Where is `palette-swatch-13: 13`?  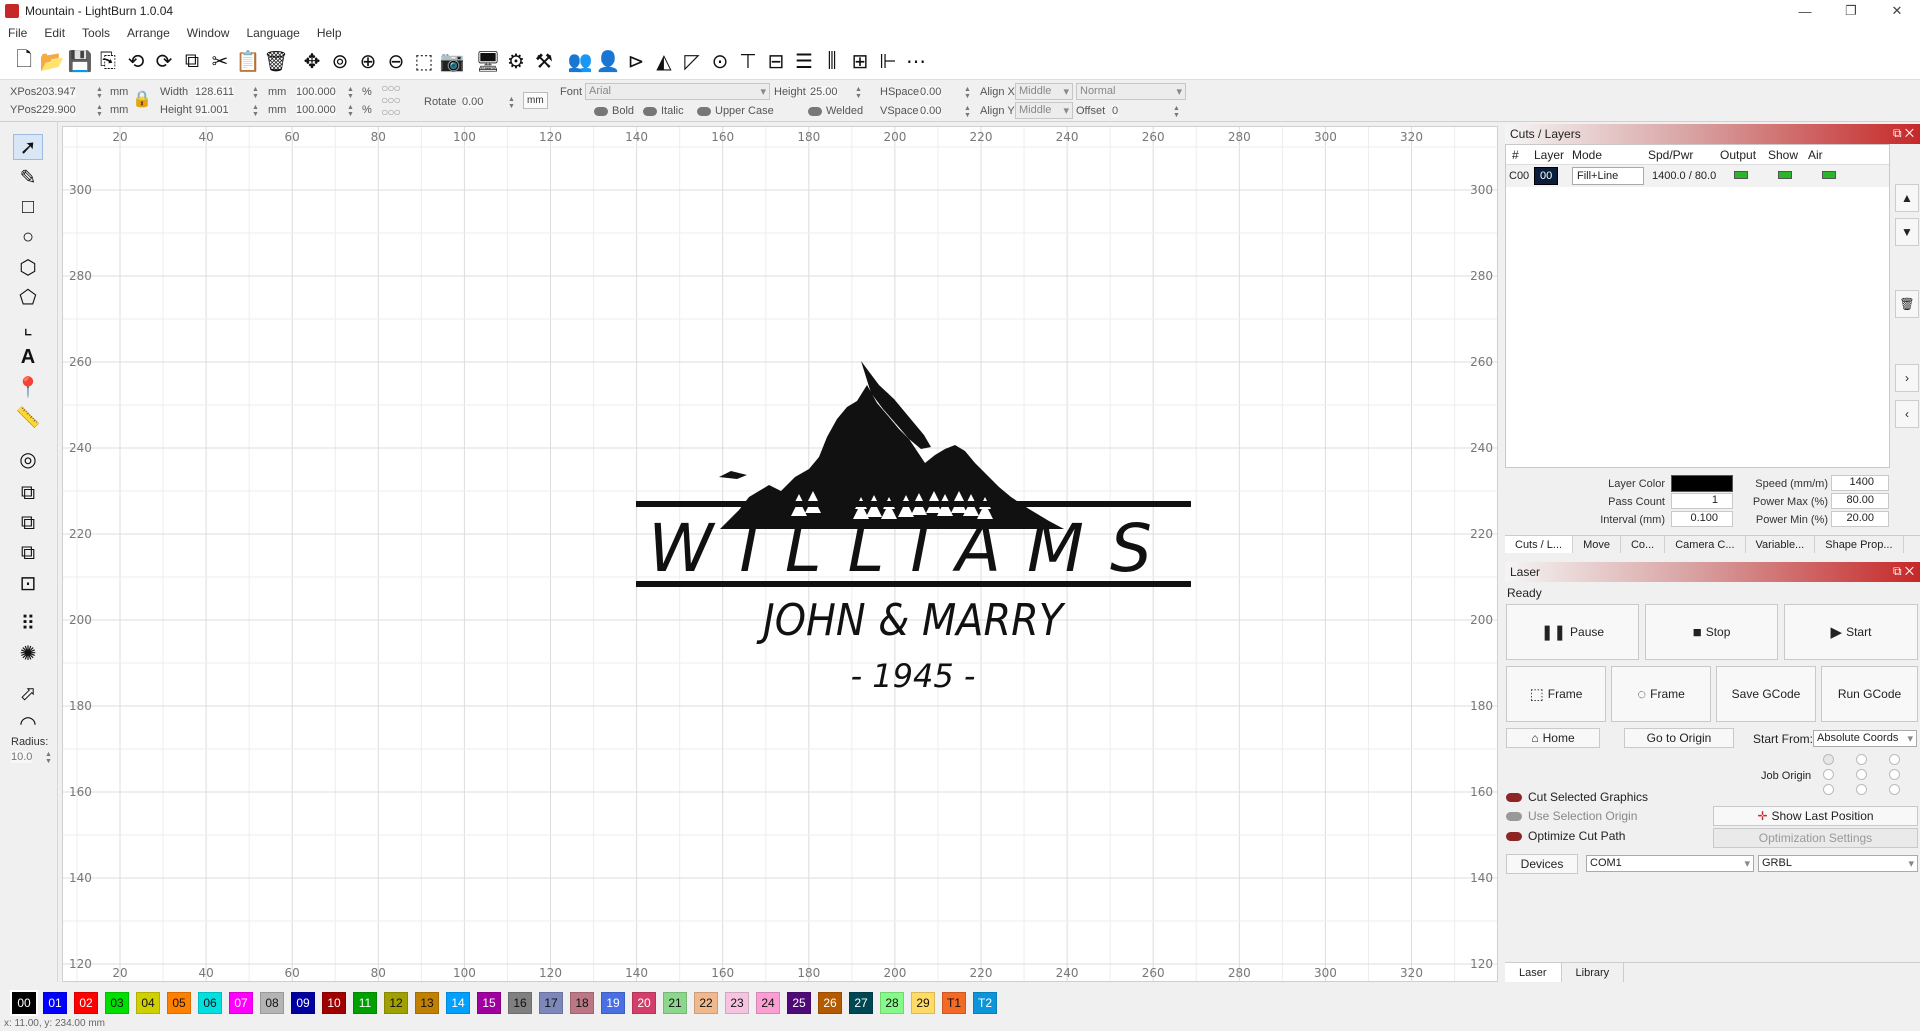 palette-swatch-13: 13 is located at coordinates (427, 1003).